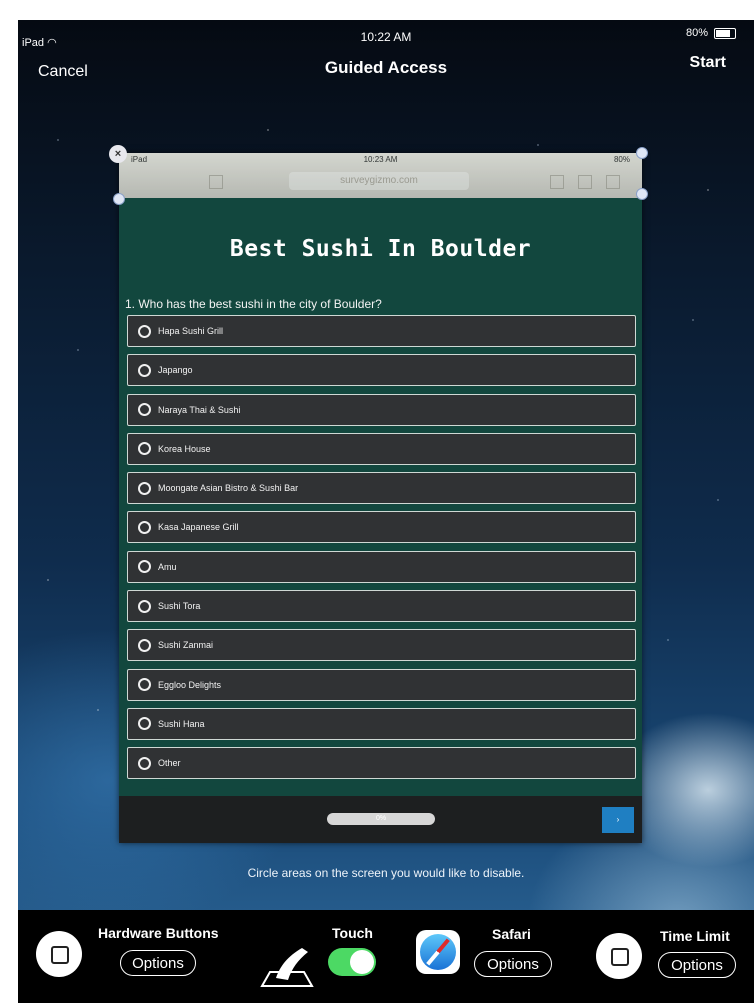 The height and width of the screenshot is (1003, 754). Describe the element at coordinates (169, 763) in the screenshot. I see `option-label: Other` at that location.